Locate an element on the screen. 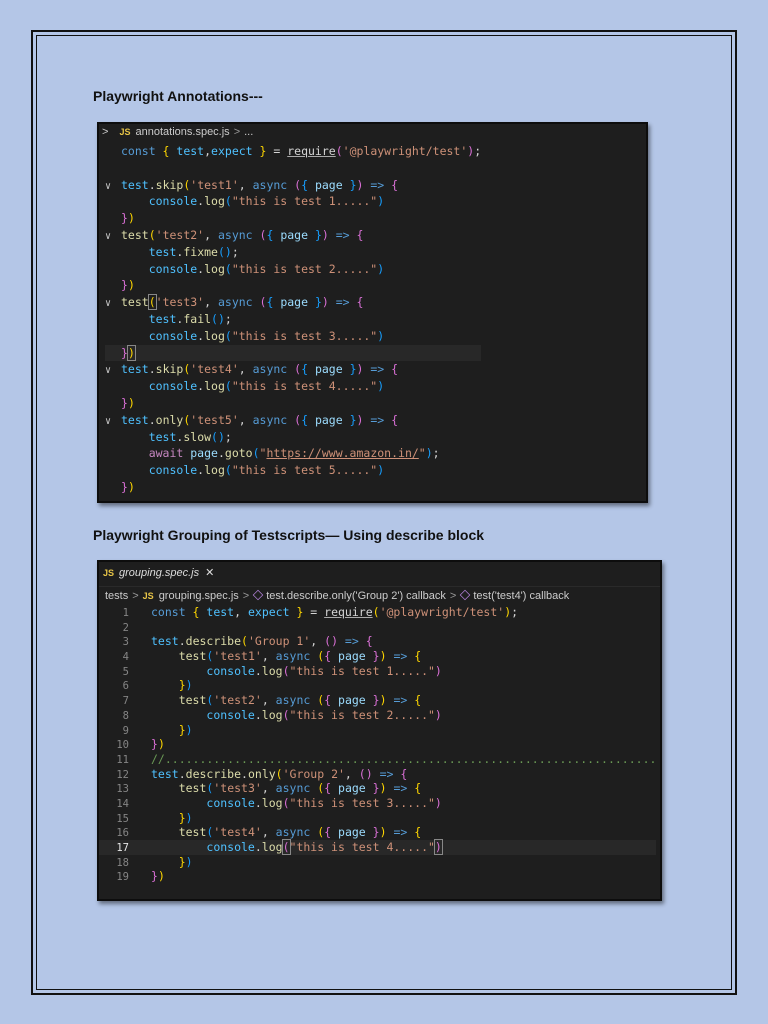  line-number: 1 is located at coordinates (125, 613).